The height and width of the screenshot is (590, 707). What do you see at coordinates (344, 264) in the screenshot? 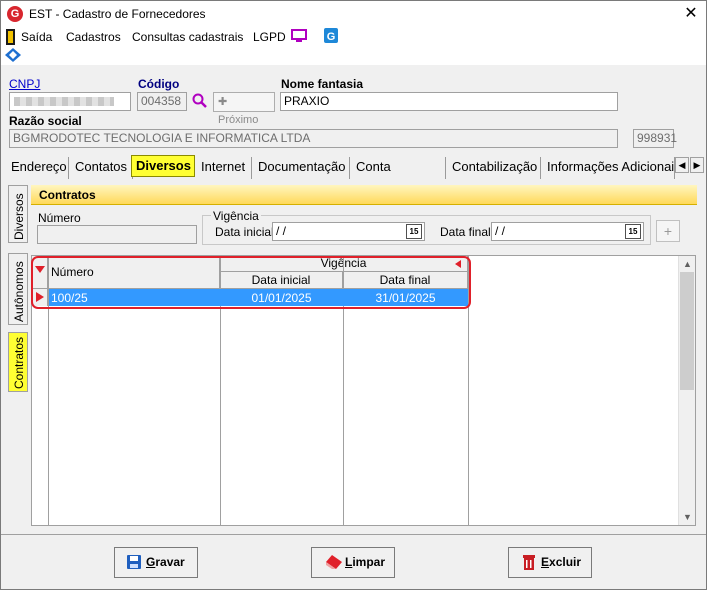
I see `grid-group-vigencia: Vigência` at bounding box center [344, 264].